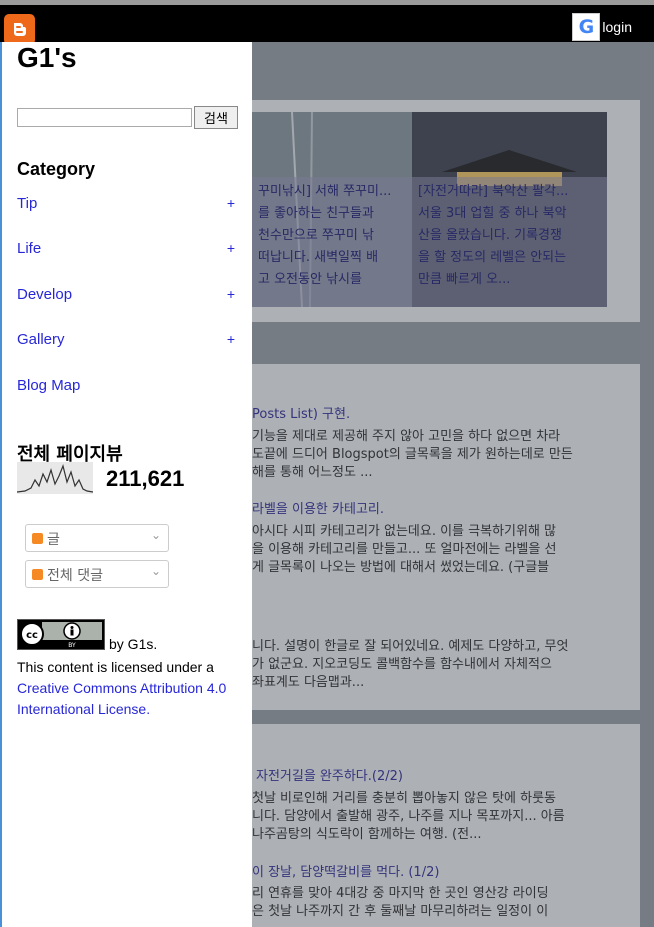 Image resolution: width=654 pixels, height=927 pixels. I want to click on feed-label: 전체 댓글, so click(75, 576).